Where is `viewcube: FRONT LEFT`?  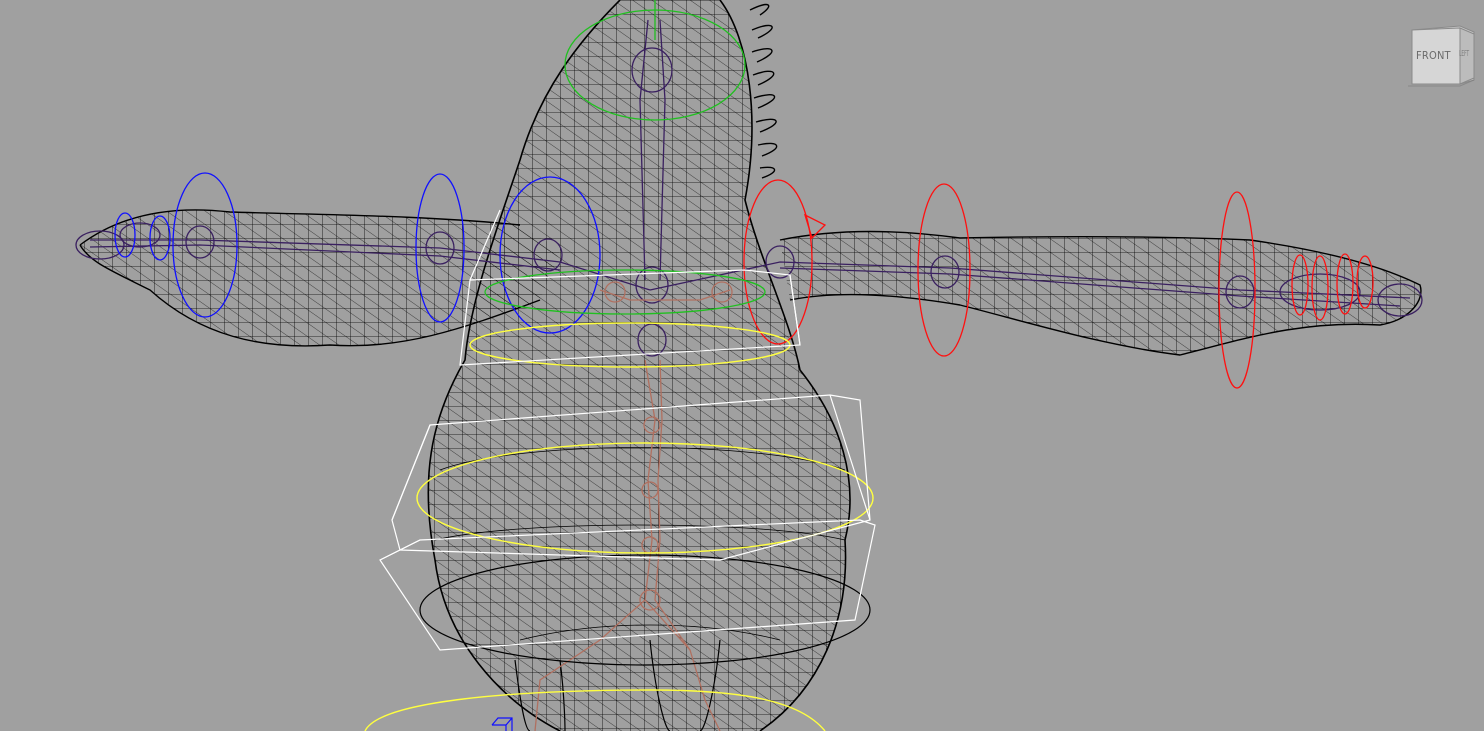 viewcube: FRONT LEFT is located at coordinates (1440, 56).